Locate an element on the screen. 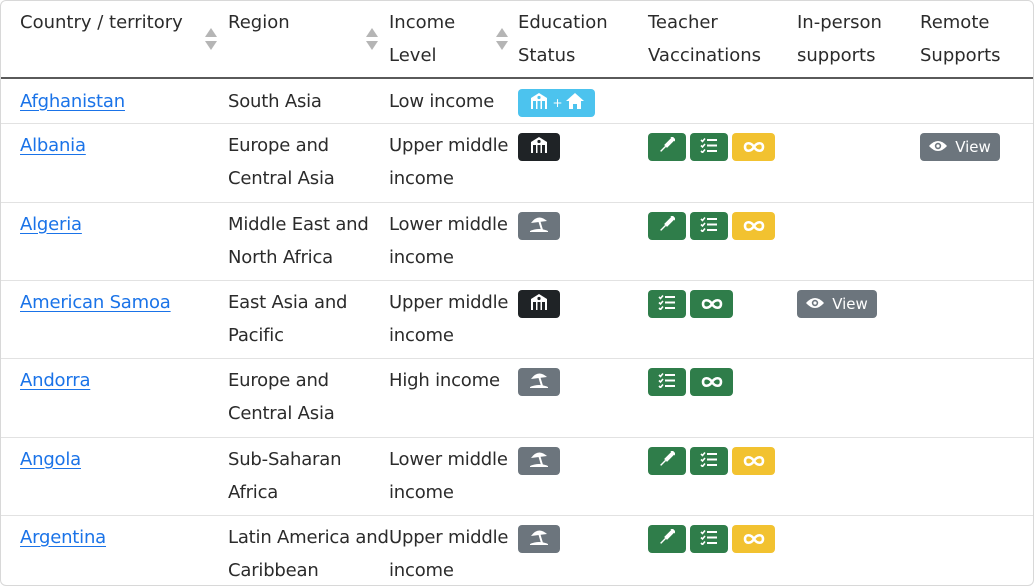 This screenshot has width=1034, height=586. region-text: South Asia is located at coordinates (275, 101).